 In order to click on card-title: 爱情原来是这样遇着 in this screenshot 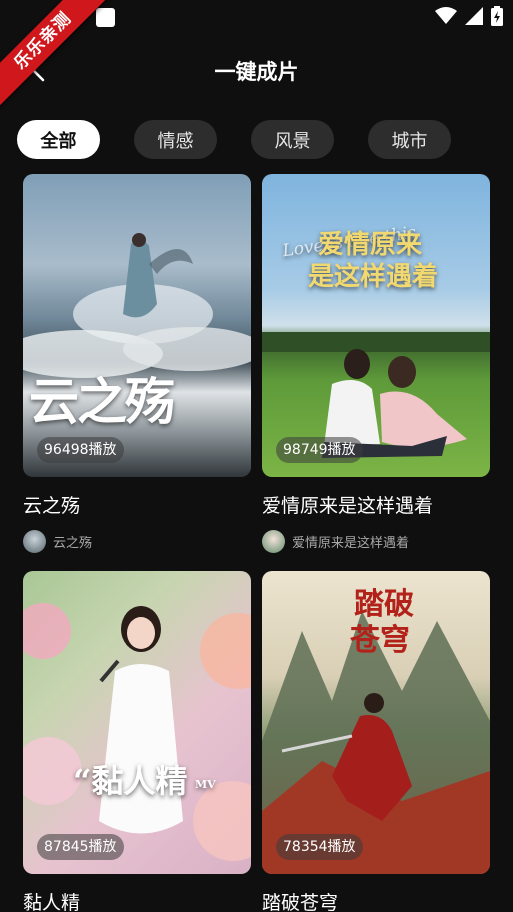, I will do `click(348, 506)`.